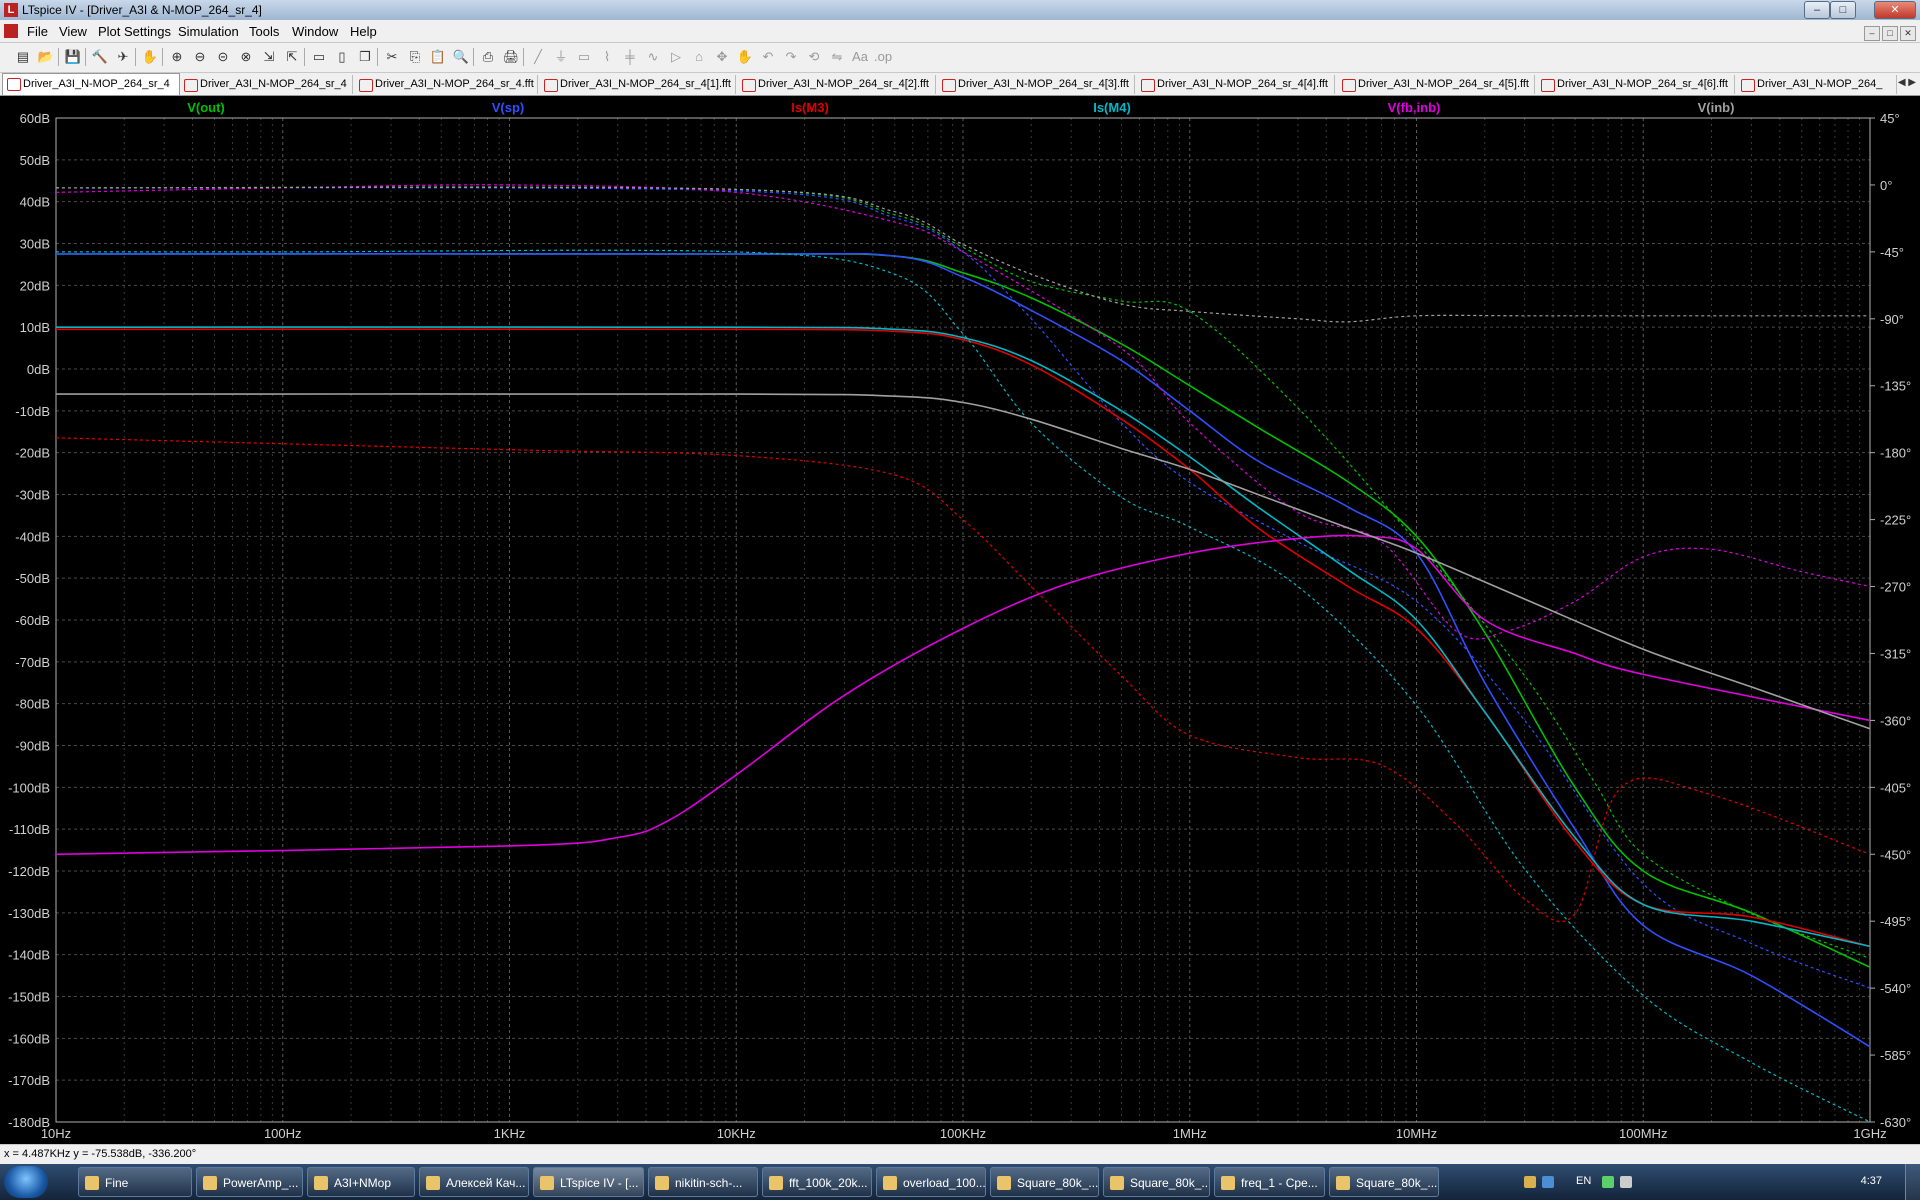 The image size is (1920, 1200). What do you see at coordinates (1626, 1182) in the screenshot?
I see `volume-icon` at bounding box center [1626, 1182].